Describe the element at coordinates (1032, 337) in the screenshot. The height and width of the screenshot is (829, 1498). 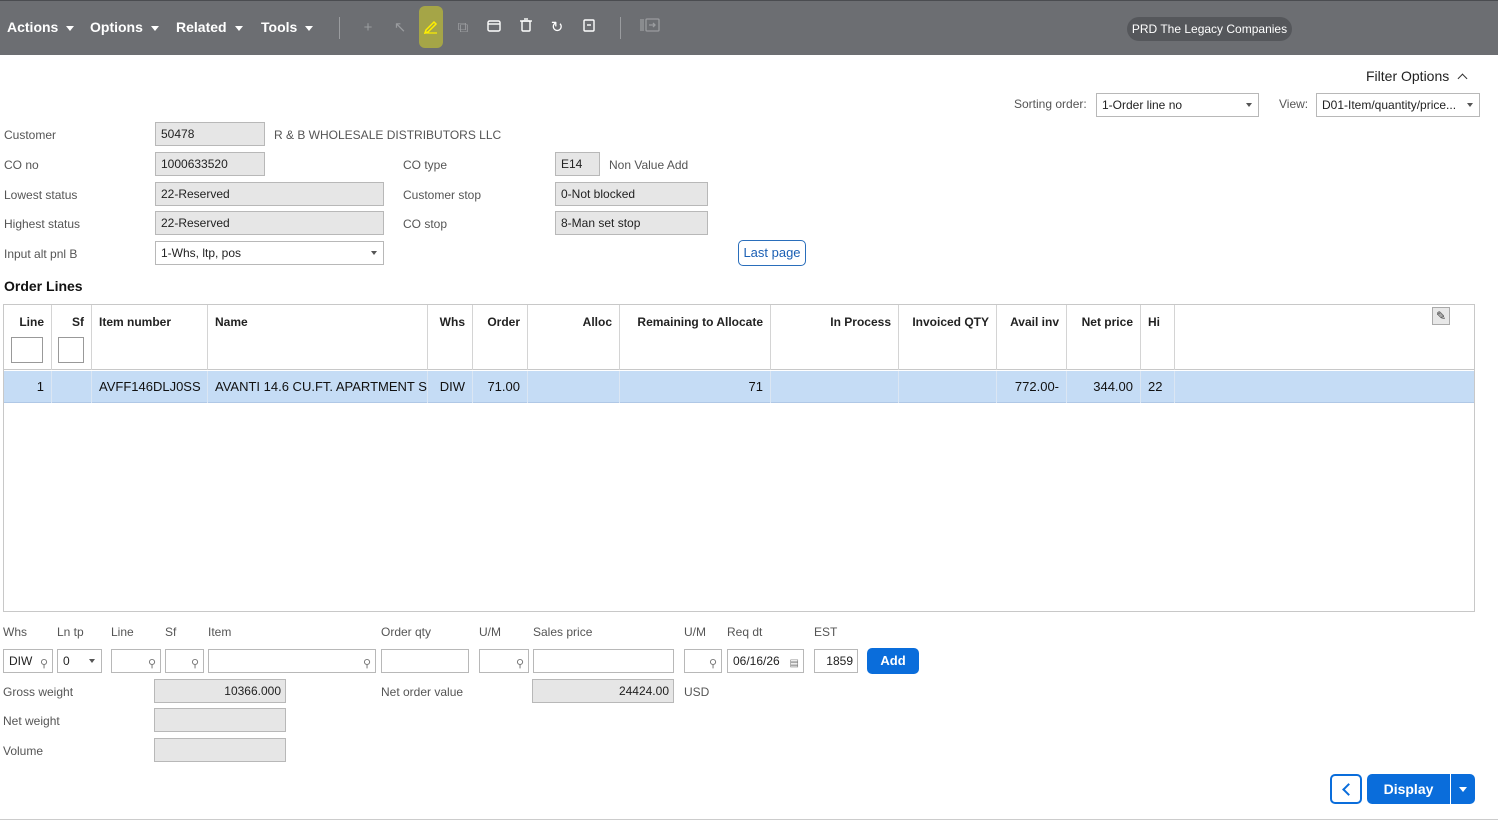
I see `col-header-avail-inv: Avail inv` at that location.